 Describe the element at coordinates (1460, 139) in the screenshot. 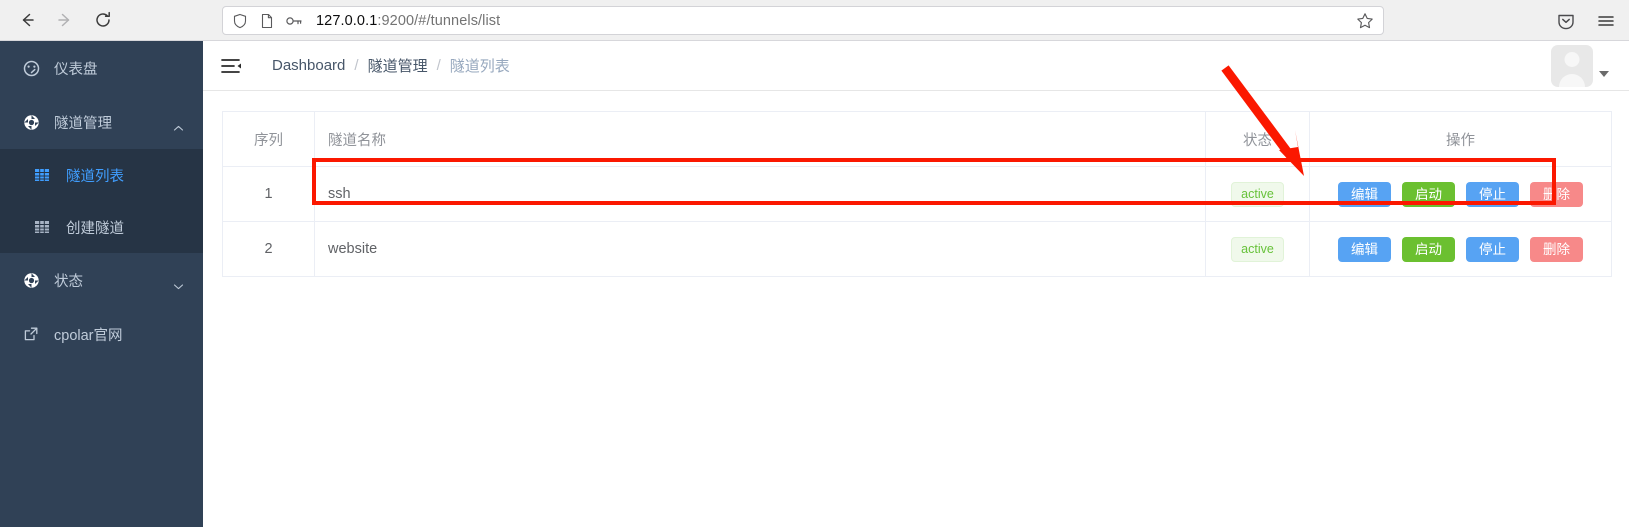

I see `column-header-ops: 操作` at that location.